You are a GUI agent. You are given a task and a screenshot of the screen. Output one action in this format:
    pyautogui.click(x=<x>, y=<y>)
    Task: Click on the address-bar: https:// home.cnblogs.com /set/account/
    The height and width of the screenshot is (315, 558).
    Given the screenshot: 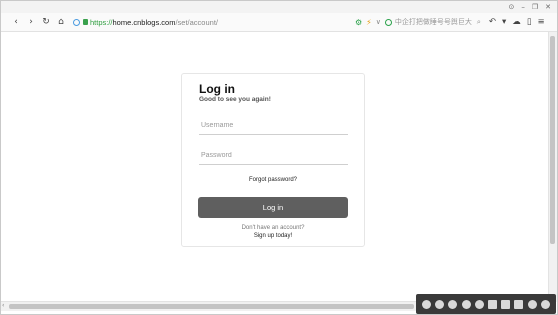 What is the action you would take?
    pyautogui.click(x=214, y=22)
    